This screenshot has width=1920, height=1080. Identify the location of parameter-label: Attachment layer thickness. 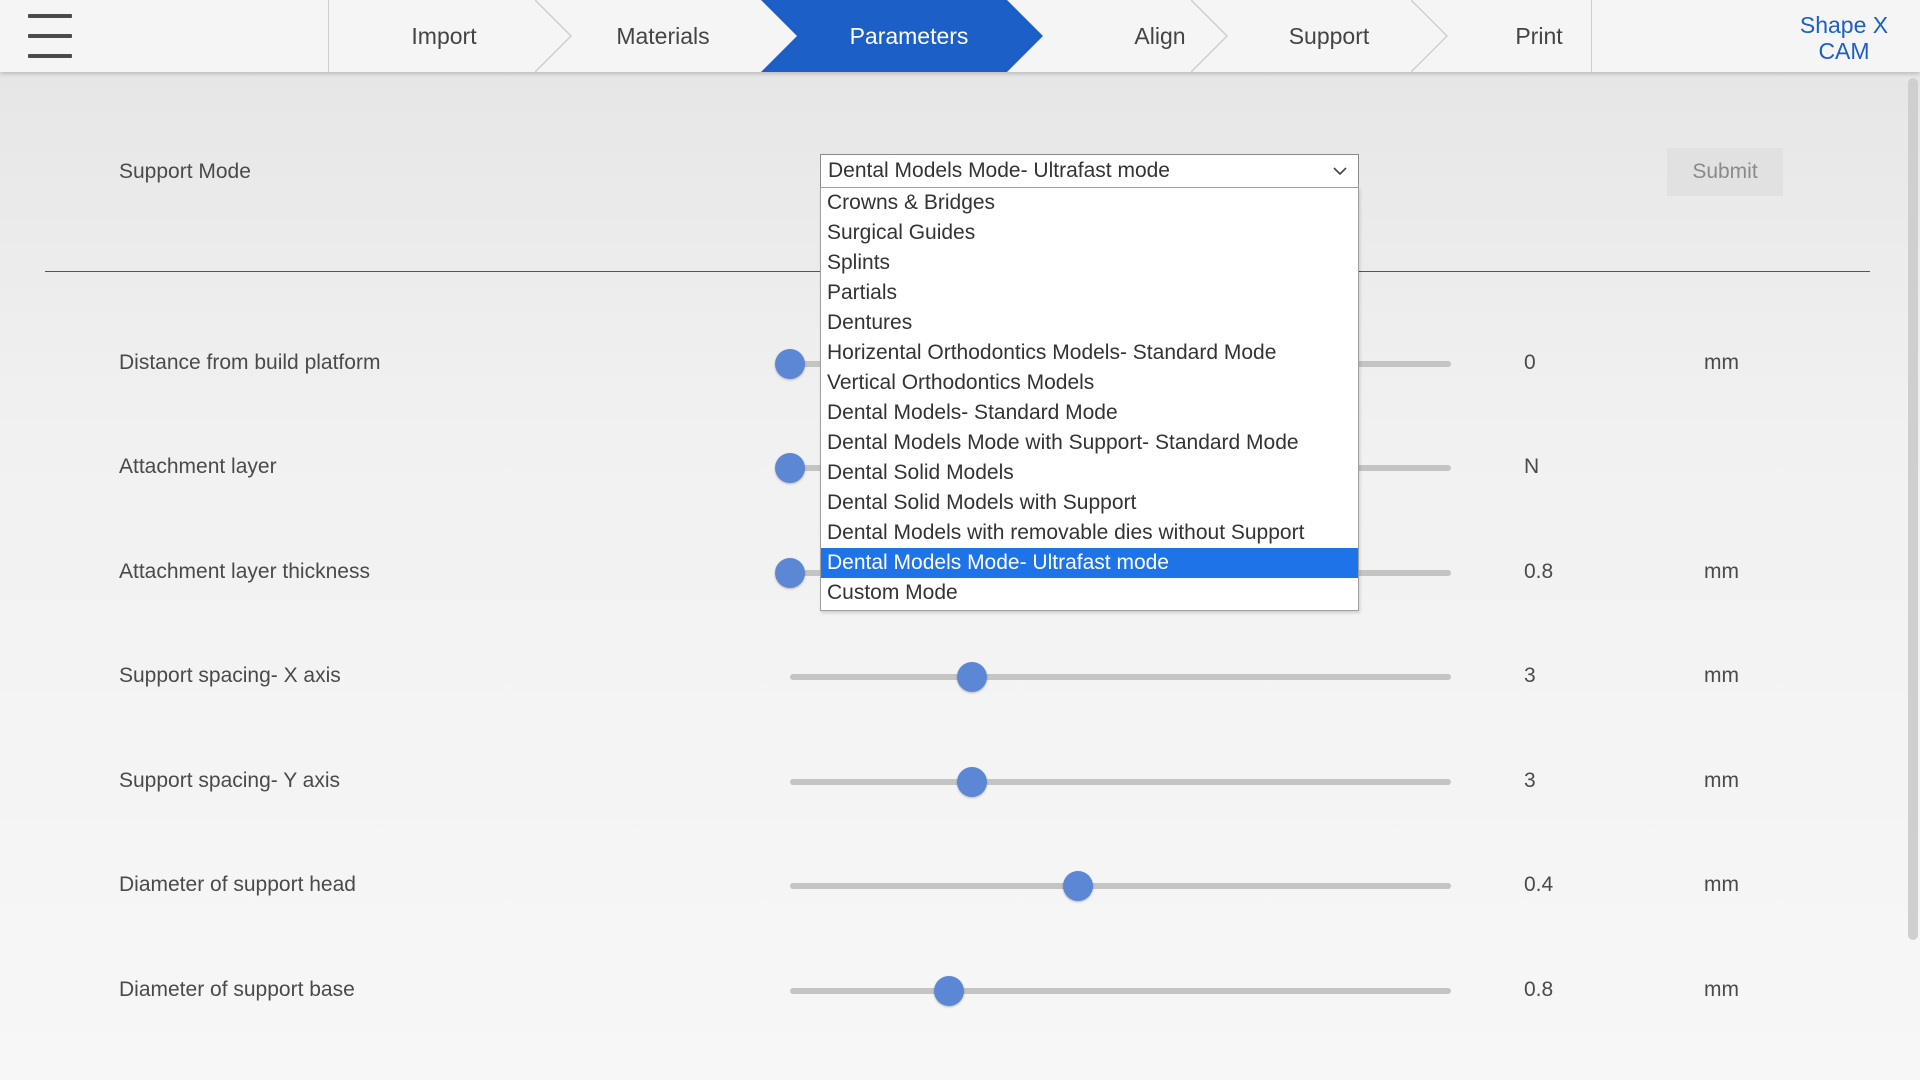
(244, 571).